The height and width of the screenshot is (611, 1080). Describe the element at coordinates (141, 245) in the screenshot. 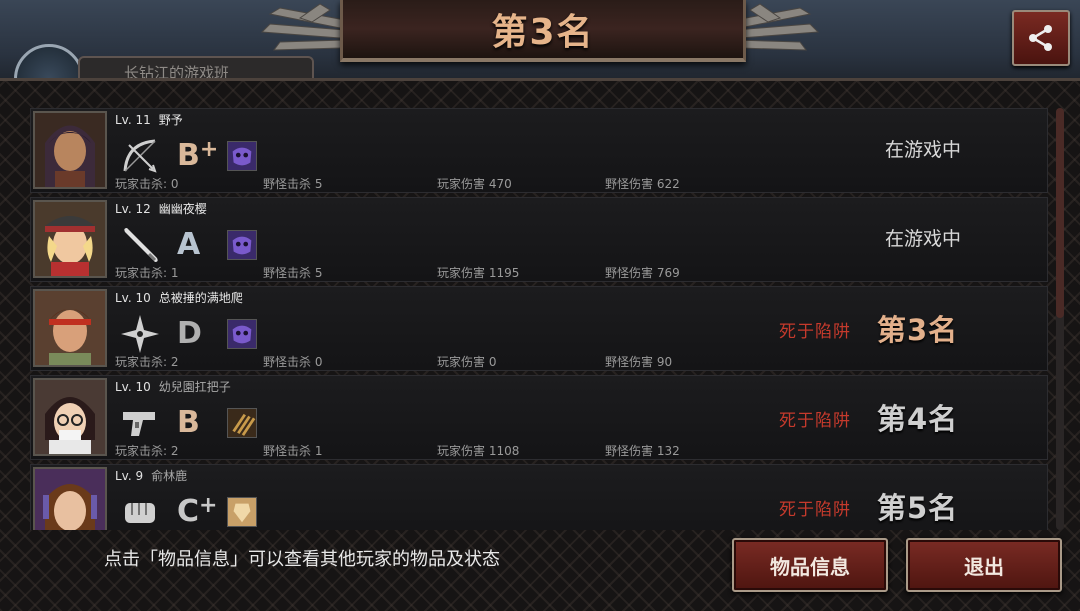

I see `bat-icon` at that location.